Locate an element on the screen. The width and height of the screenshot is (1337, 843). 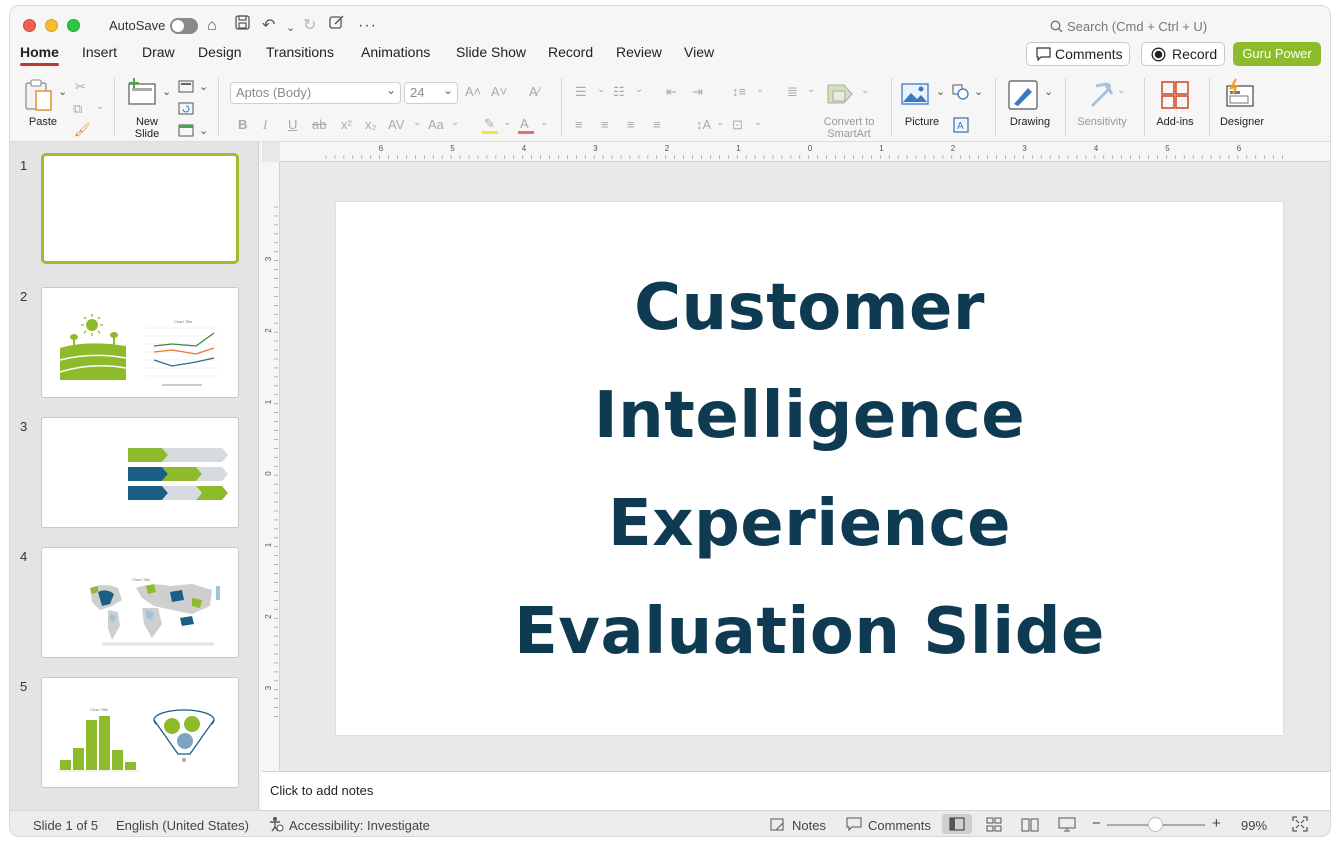
numbering-dropdown-icon: ⌄ is located at coordinates (639, 89).